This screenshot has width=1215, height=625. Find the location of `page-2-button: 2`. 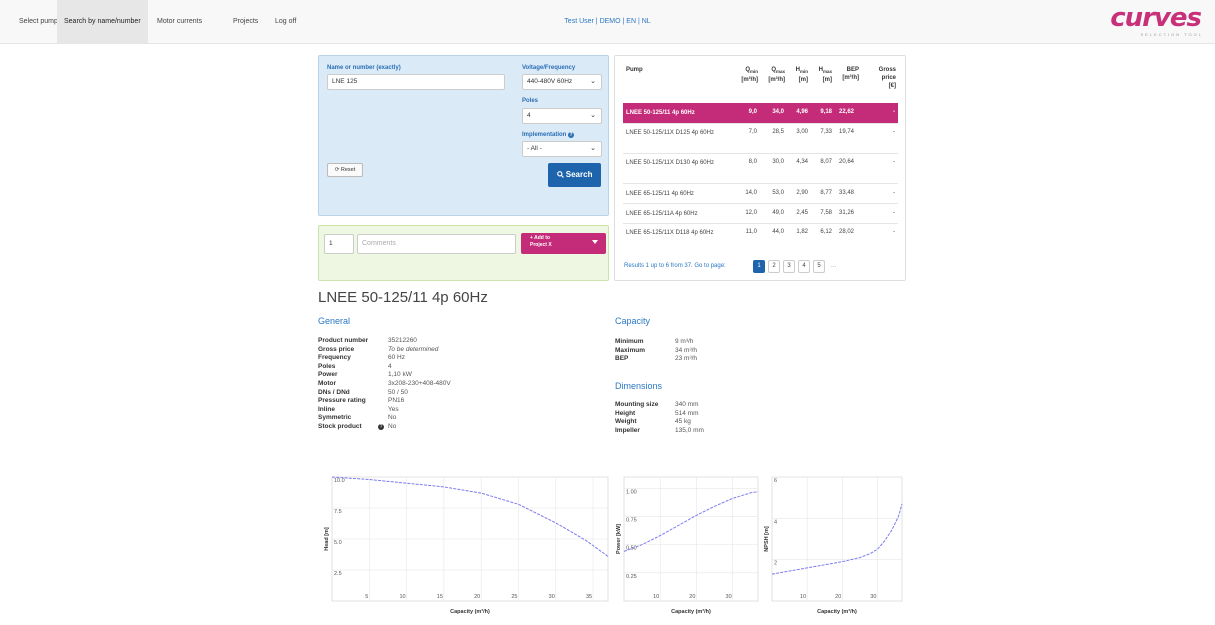

page-2-button: 2 is located at coordinates (774, 266).